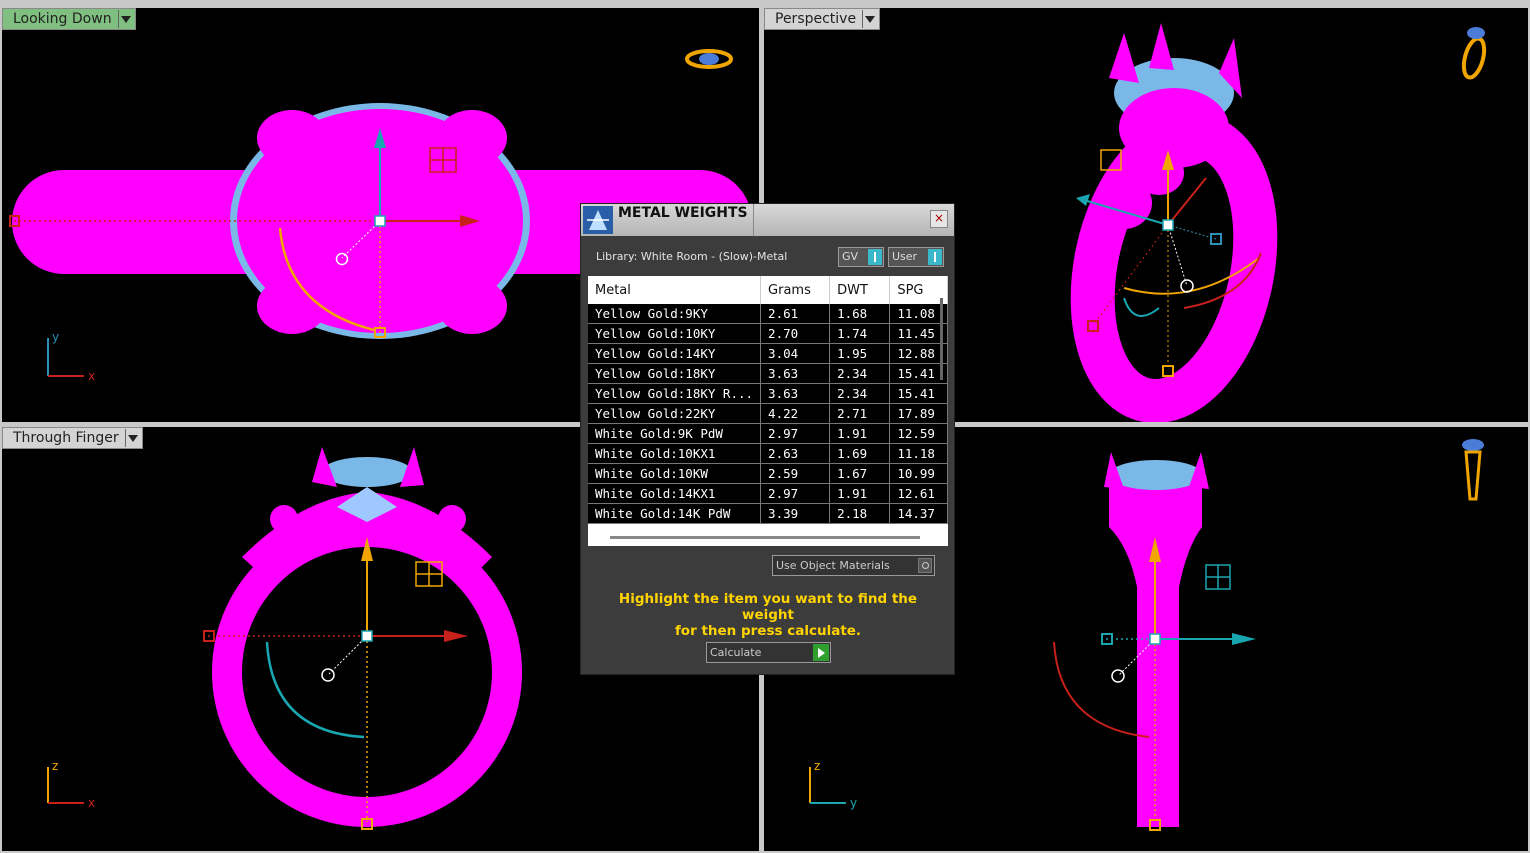 Image resolution: width=1530 pixels, height=853 pixels. Describe the element at coordinates (55, 337) in the screenshot. I see `axis-label-v: y` at that location.